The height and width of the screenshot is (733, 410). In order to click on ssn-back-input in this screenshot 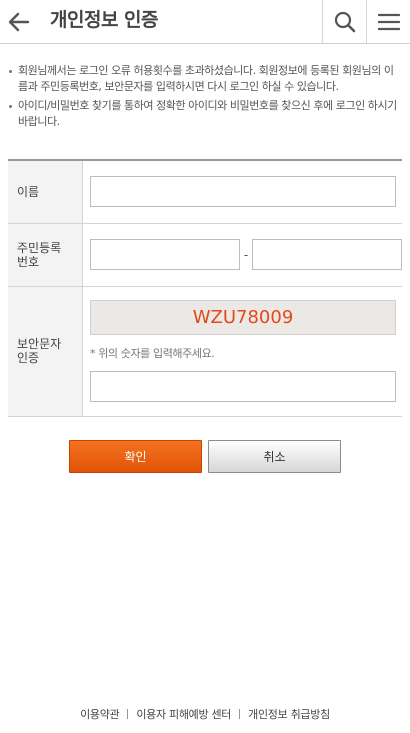, I will do `click(327, 254)`.